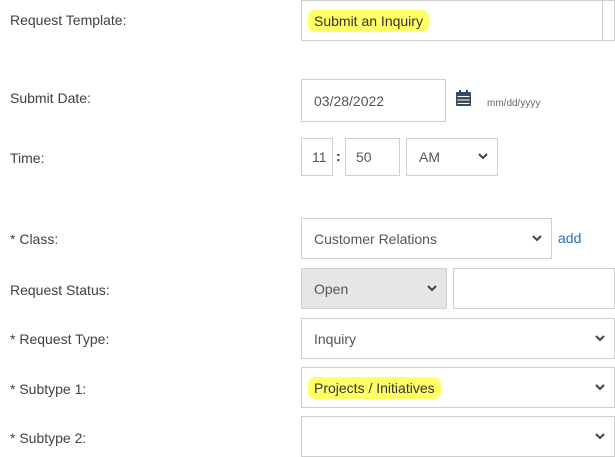 This screenshot has height=457, width=615. What do you see at coordinates (335, 338) in the screenshot?
I see `request-type-value: Inquiry` at bounding box center [335, 338].